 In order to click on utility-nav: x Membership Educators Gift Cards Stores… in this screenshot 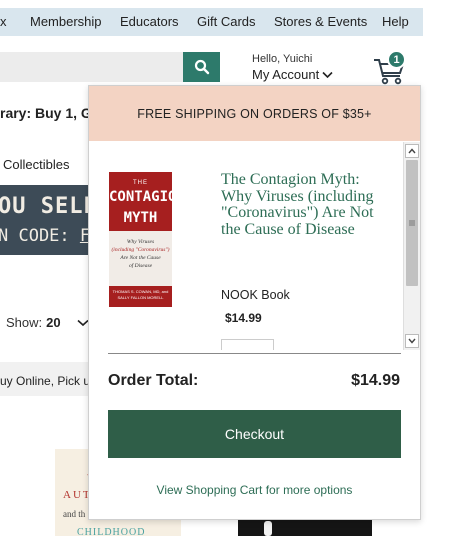, I will do `click(211, 22)`.